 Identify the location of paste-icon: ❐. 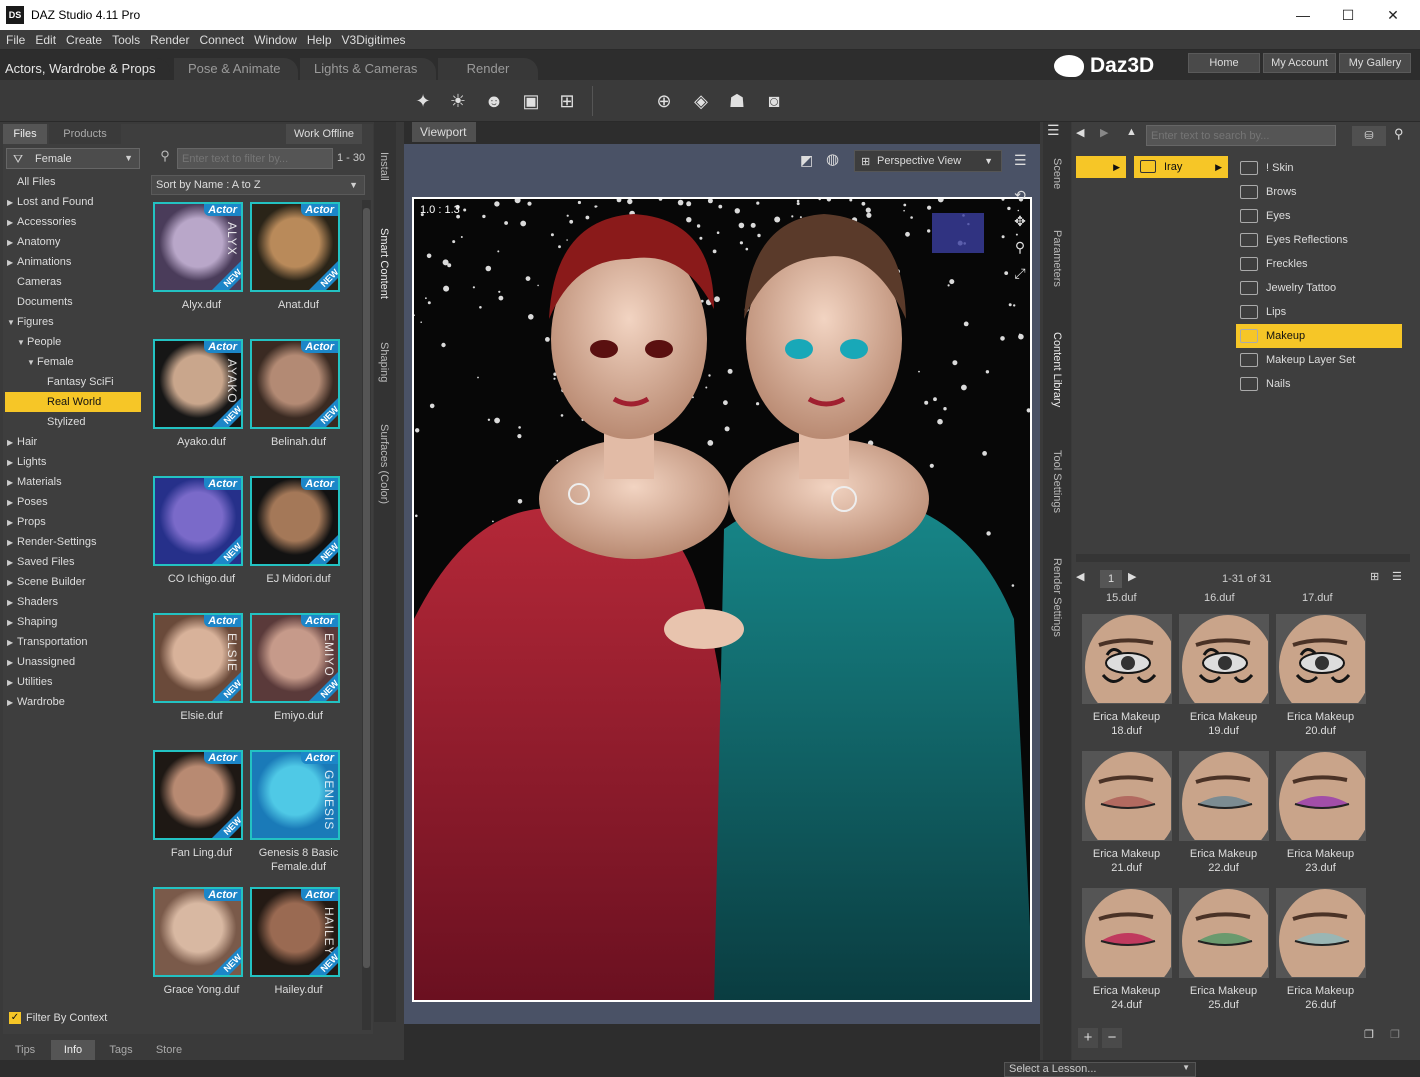
(1400, 1038).